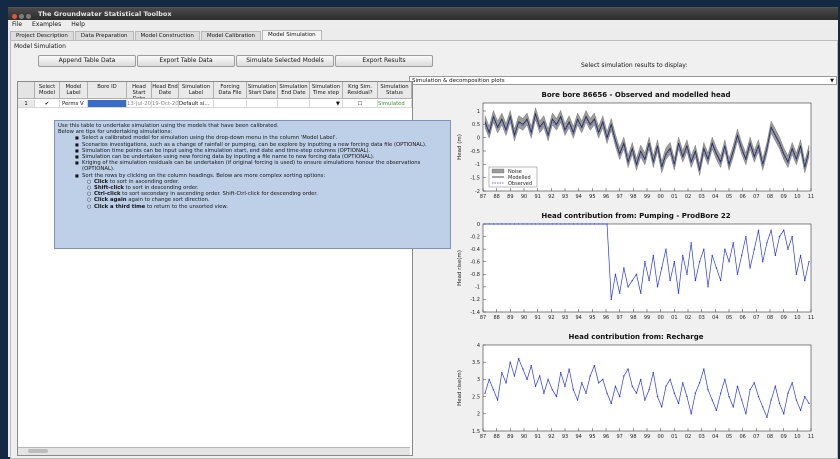 This screenshot has width=840, height=459. Describe the element at coordinates (285, 61) in the screenshot. I see `simulate-selected-models-button: Simulate Selected Models` at that location.